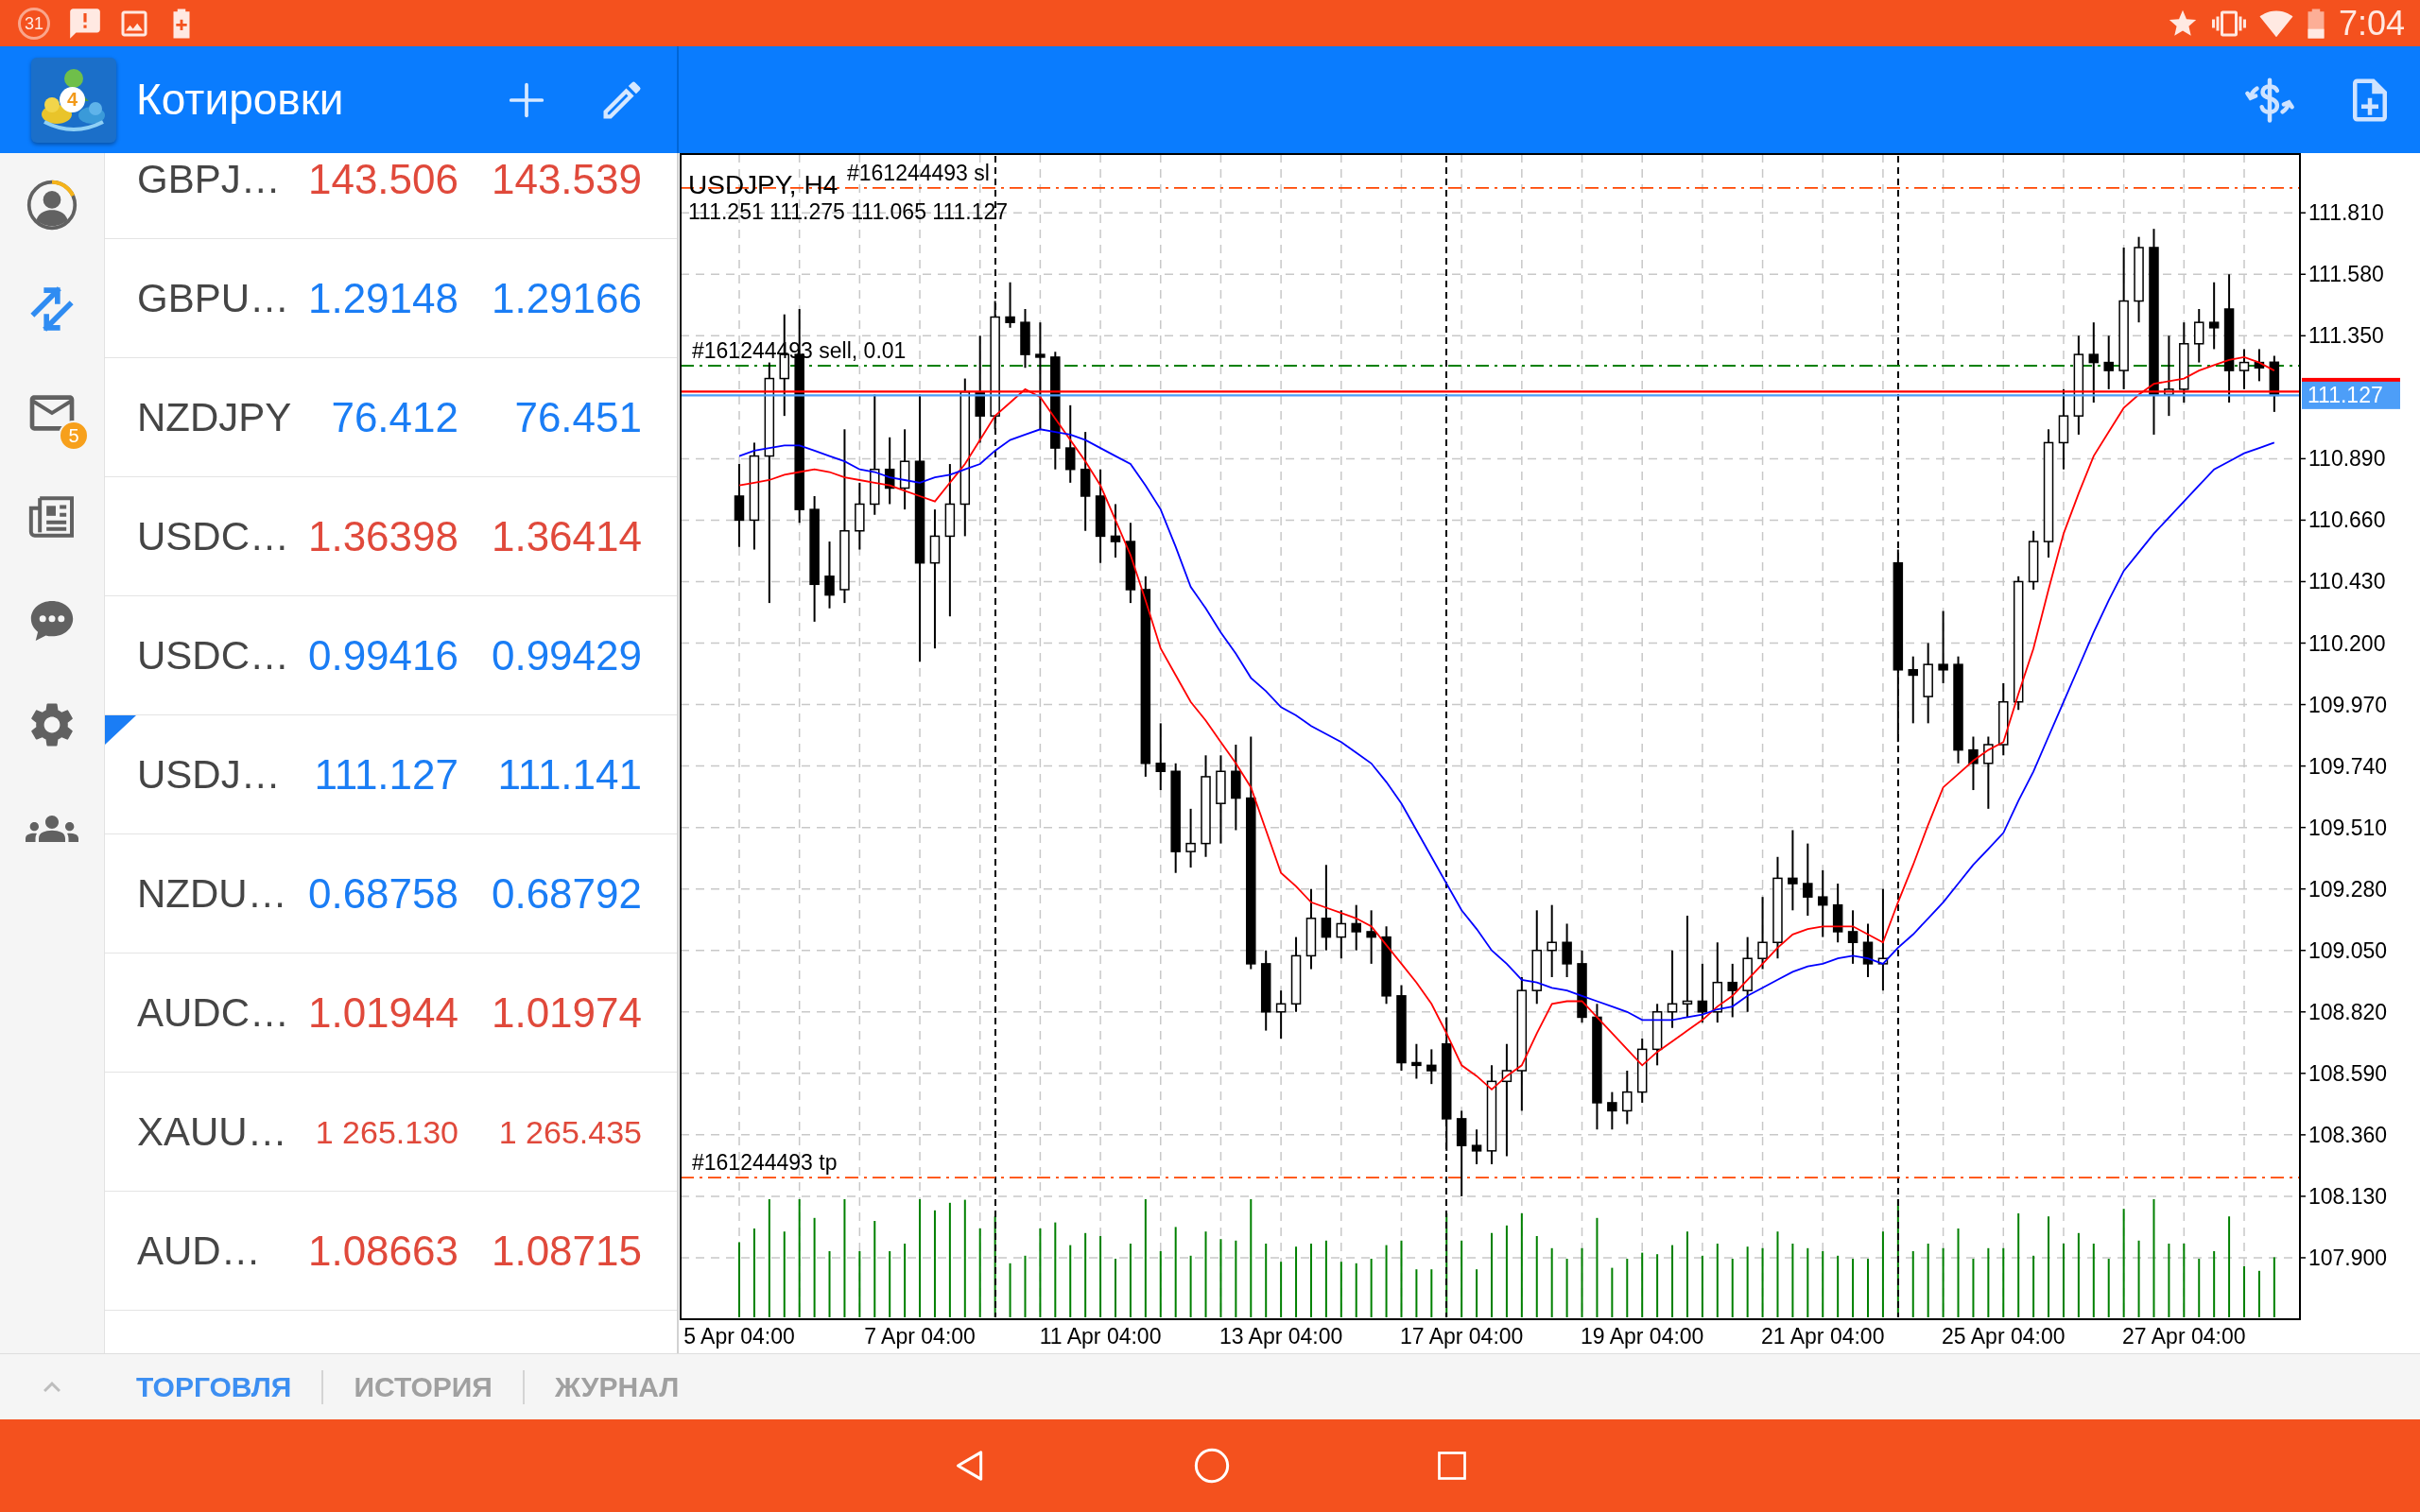  Describe the element at coordinates (241, 100) in the screenshot. I see `screen-title: Котировки` at that location.